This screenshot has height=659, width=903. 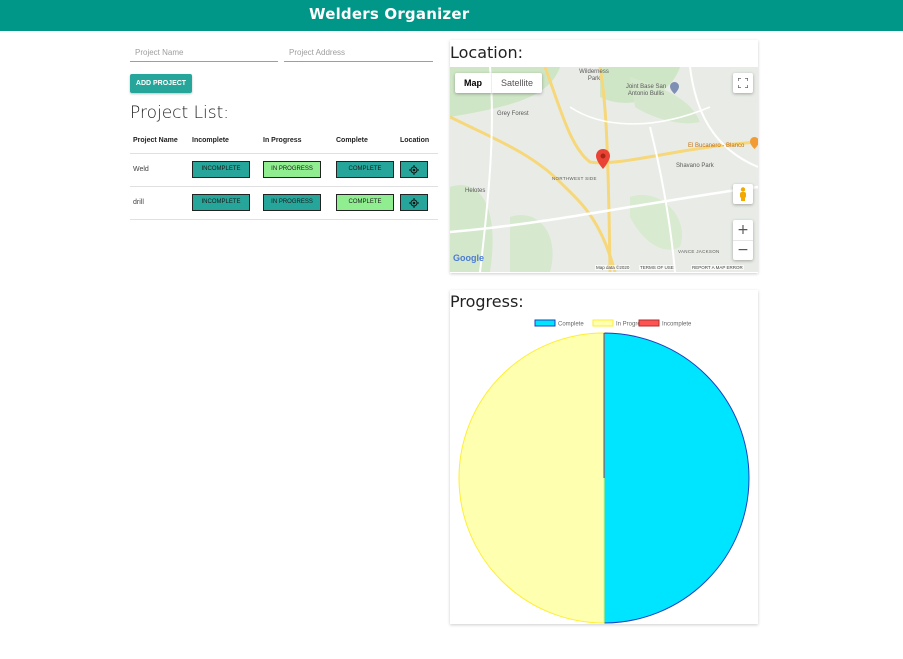 I want to click on pegman-icon, so click(x=743, y=194).